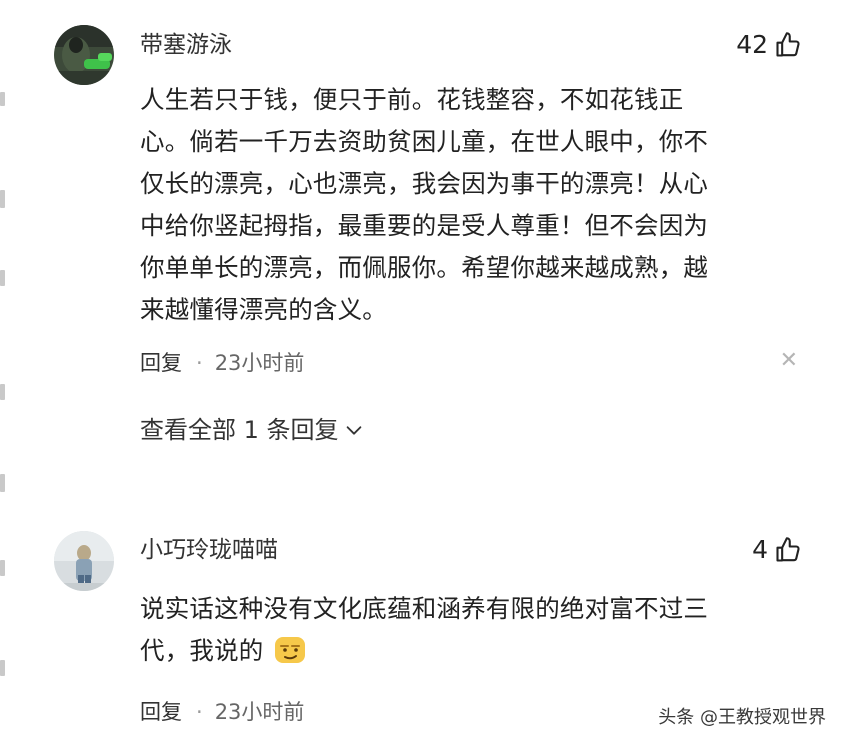 The width and height of the screenshot is (848, 746). What do you see at coordinates (760, 549) in the screenshot?
I see `like-count: 4` at bounding box center [760, 549].